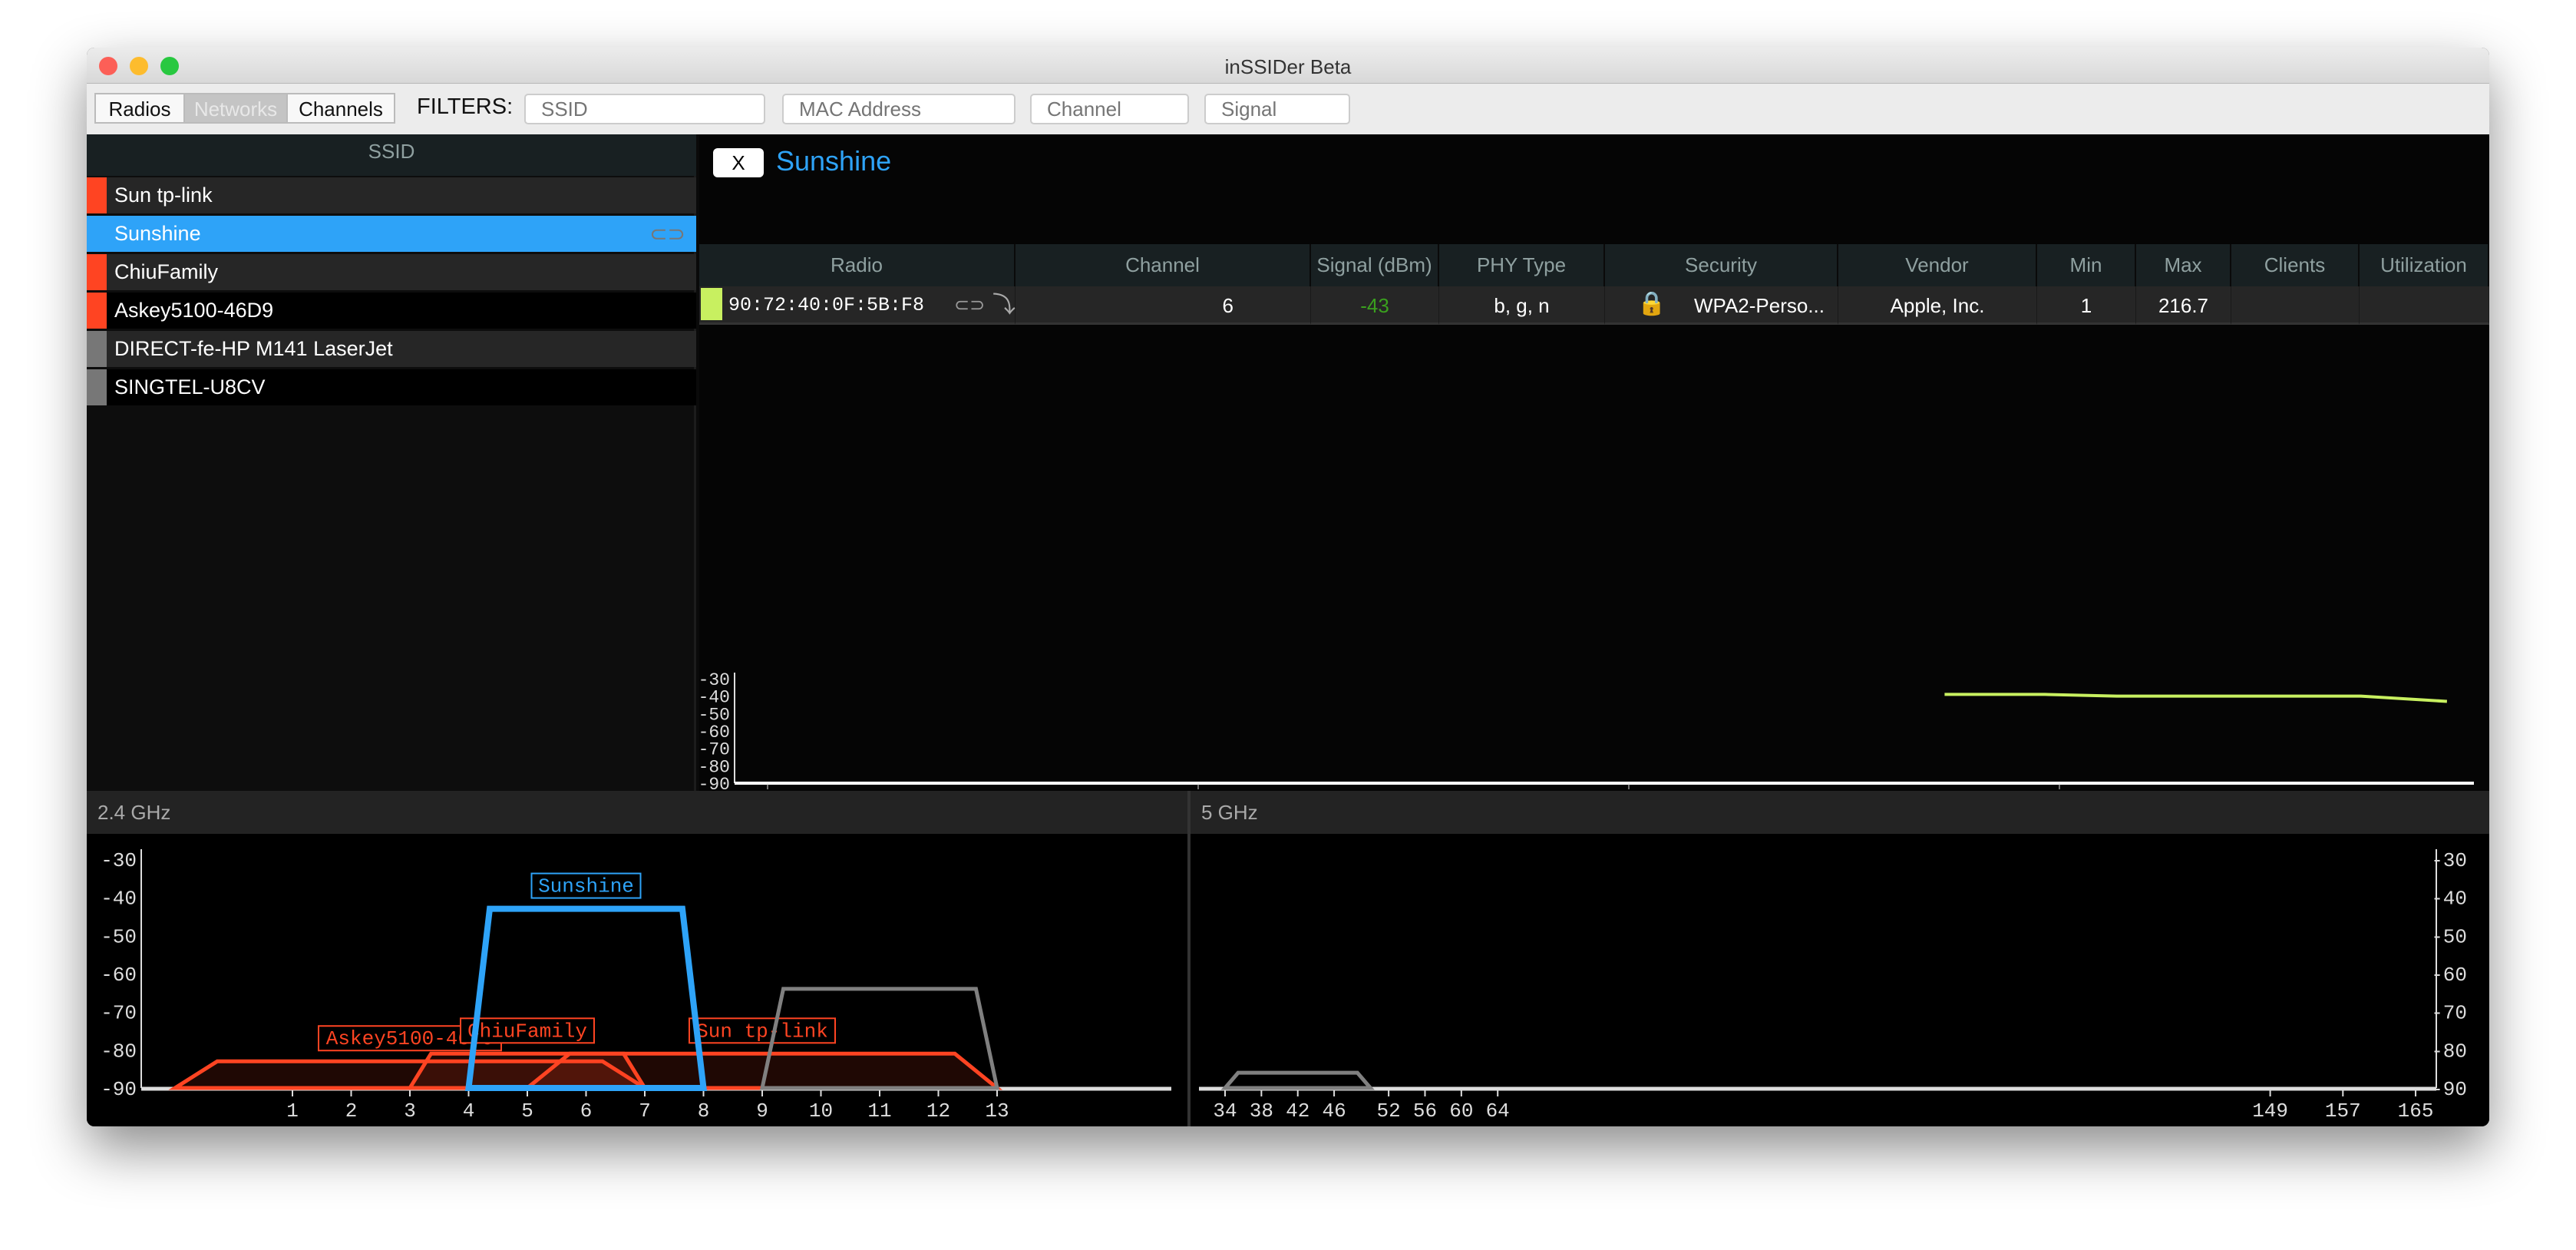 The image size is (2576, 1250). Describe the element at coordinates (704, 1111) in the screenshot. I see `x-tick-label: 8` at that location.